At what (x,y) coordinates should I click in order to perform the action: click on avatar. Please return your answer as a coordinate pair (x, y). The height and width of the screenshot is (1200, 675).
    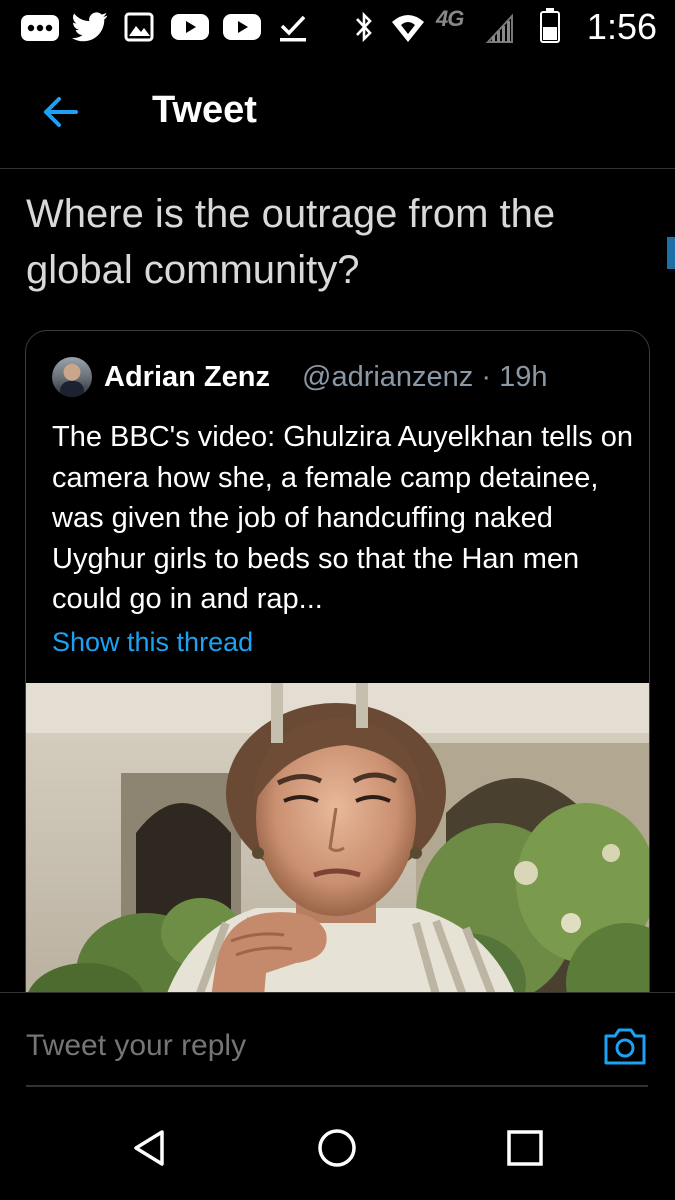
    Looking at the image, I should click on (72, 377).